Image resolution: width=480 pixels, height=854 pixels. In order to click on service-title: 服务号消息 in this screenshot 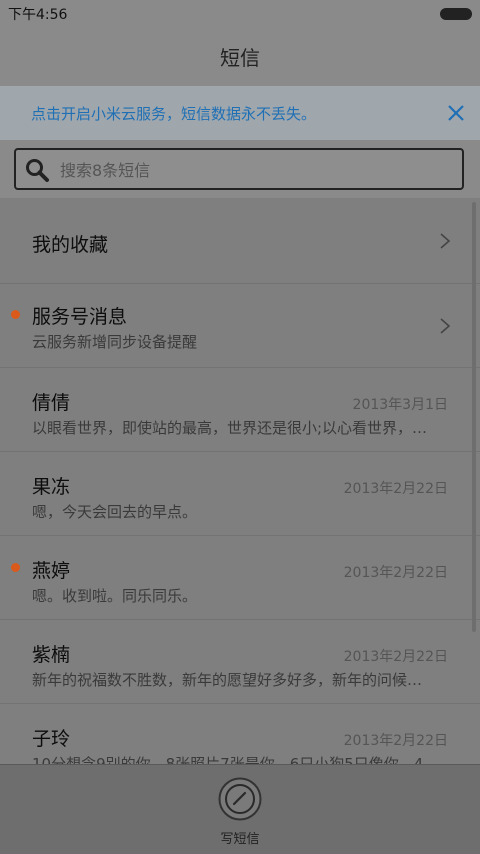, I will do `click(80, 317)`.